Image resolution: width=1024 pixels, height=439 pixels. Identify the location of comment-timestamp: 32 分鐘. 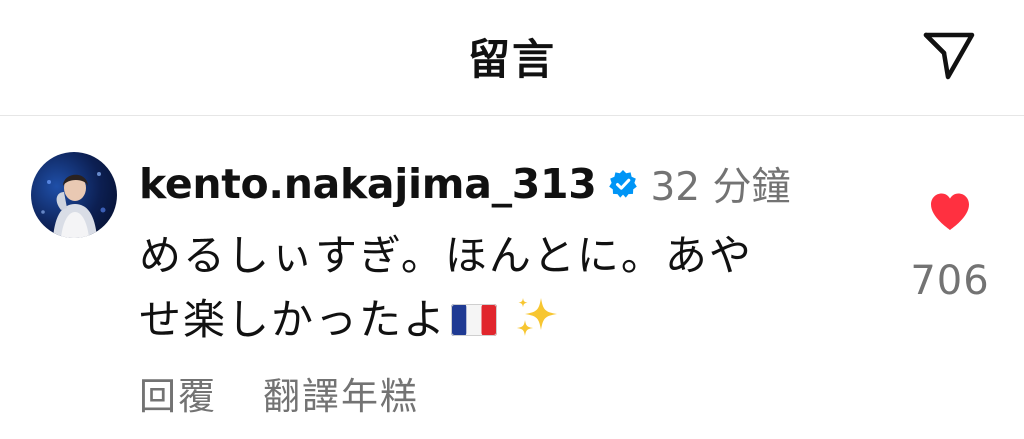
(720, 187).